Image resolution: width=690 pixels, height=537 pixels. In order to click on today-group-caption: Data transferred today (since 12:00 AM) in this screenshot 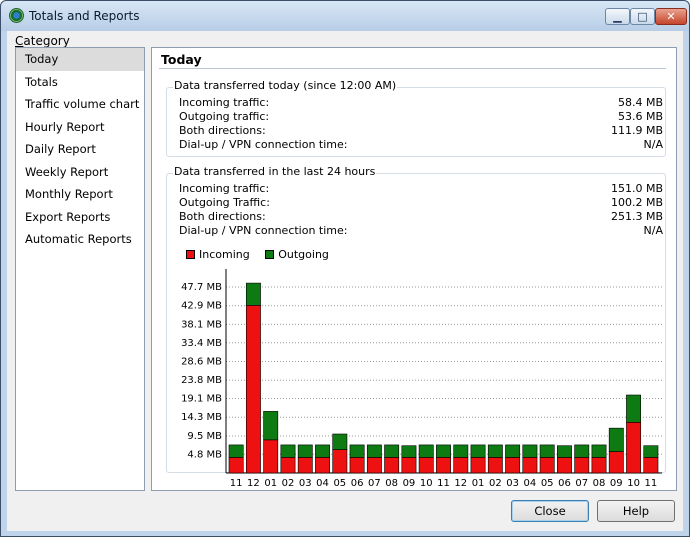, I will do `click(285, 85)`.